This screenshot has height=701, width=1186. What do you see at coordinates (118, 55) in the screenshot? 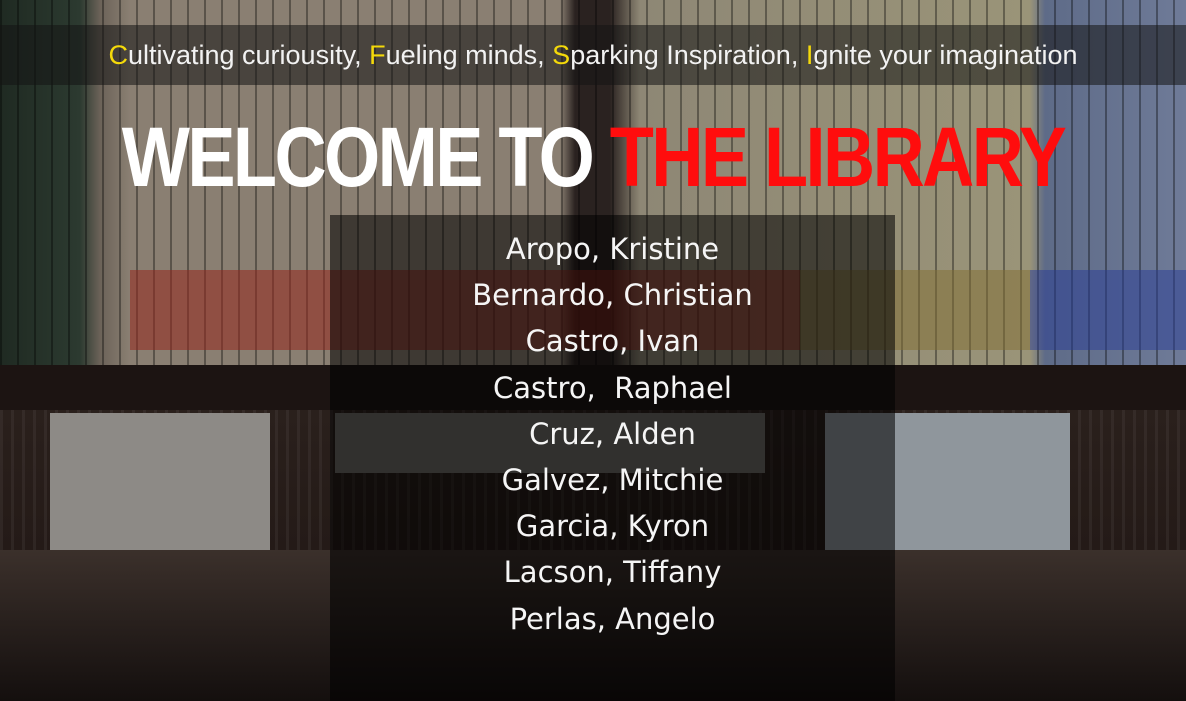
I see `tagline-initial: C` at bounding box center [118, 55].